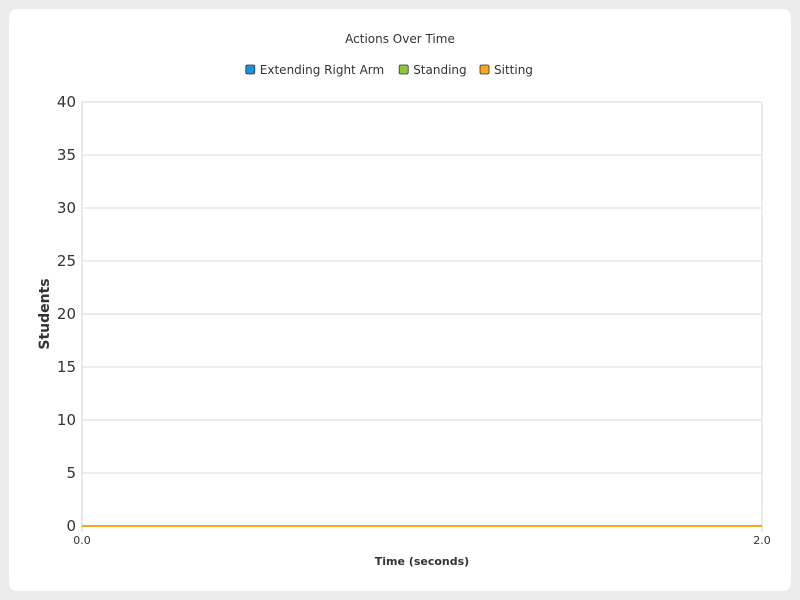  Describe the element at coordinates (439, 70) in the screenshot. I see `legend-label: Standing` at that location.